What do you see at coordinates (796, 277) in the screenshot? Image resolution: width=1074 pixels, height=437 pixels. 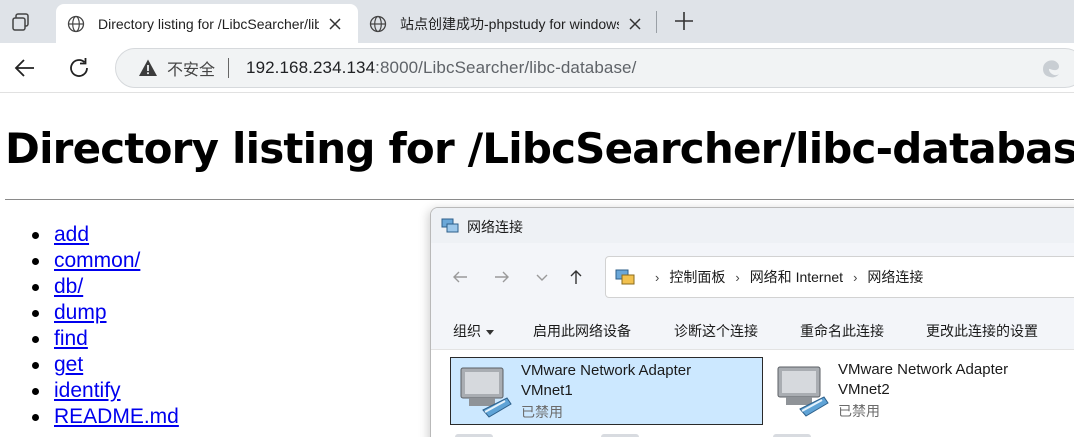 I see `breadcrumb-network-internet: 网络和 Internet` at bounding box center [796, 277].